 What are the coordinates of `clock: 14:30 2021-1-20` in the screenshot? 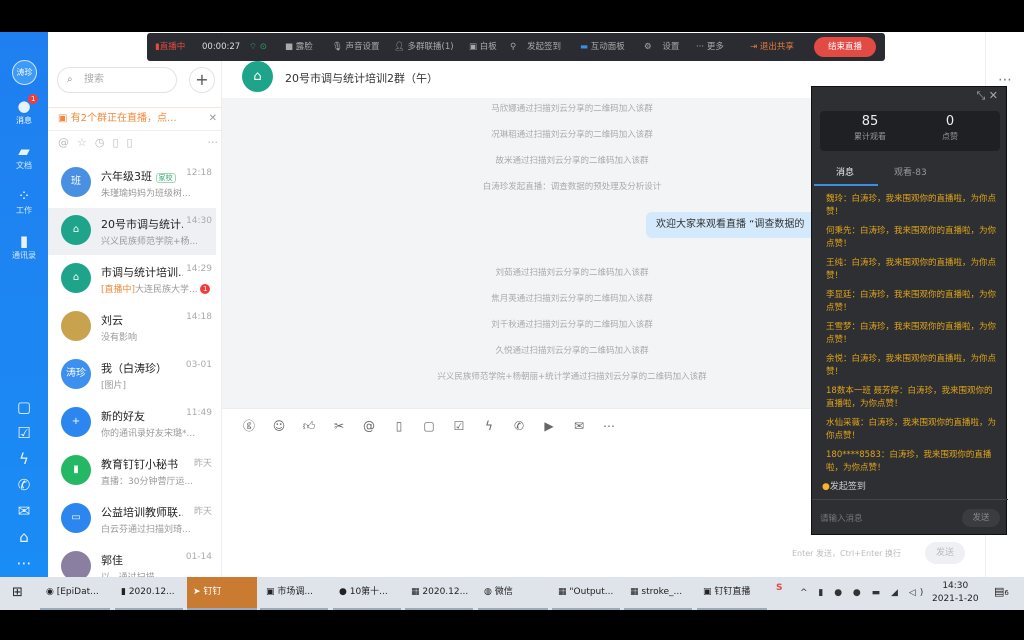 It's located at (955, 593).